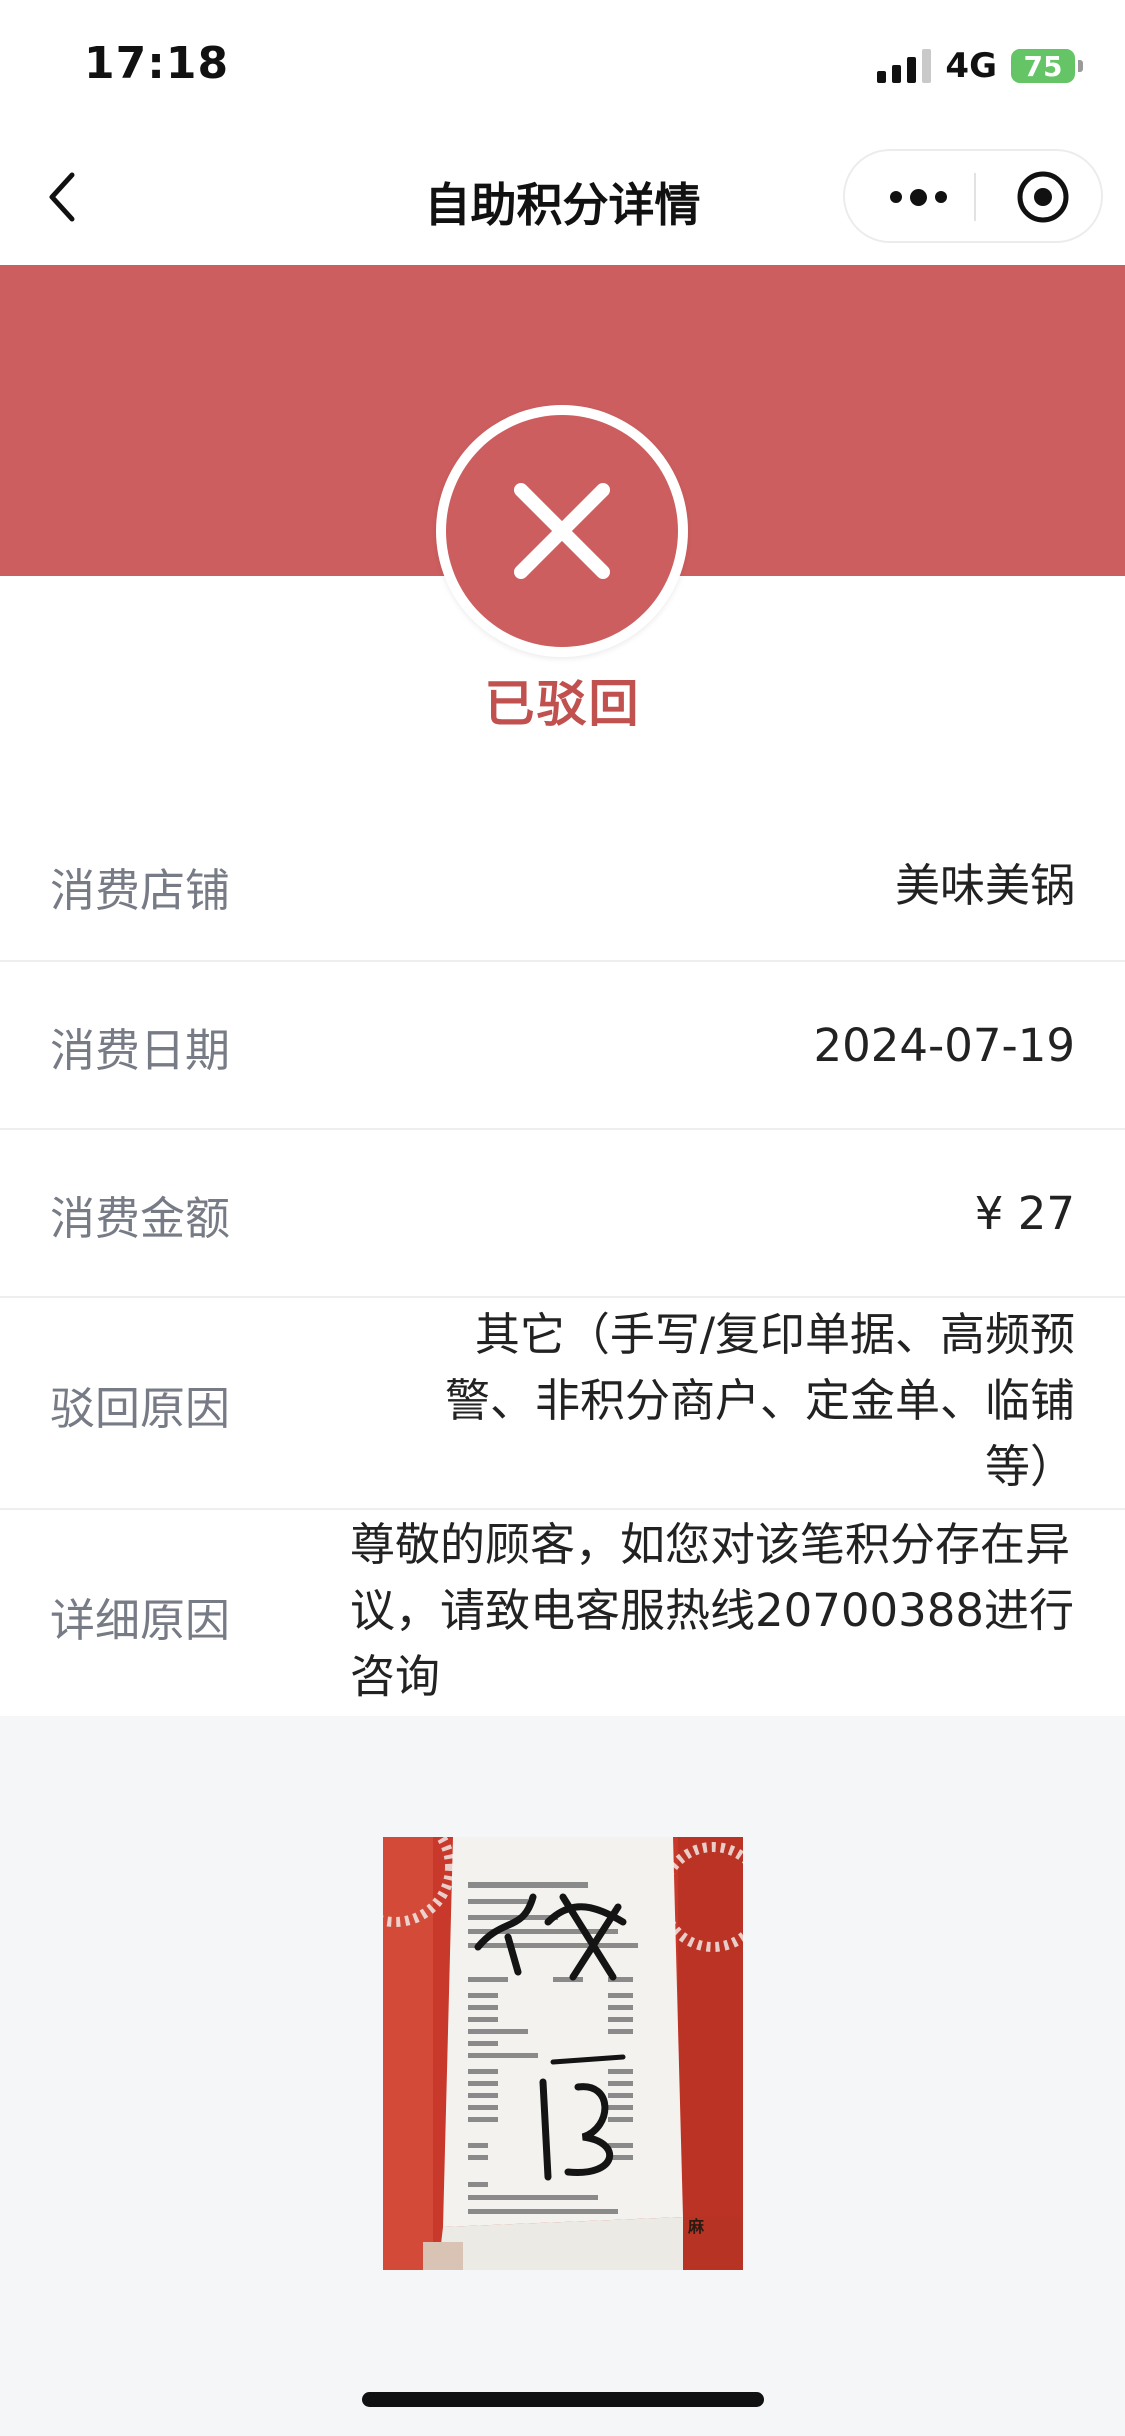 This screenshot has width=1125, height=2436. I want to click on status-label: 已驳回, so click(562, 704).